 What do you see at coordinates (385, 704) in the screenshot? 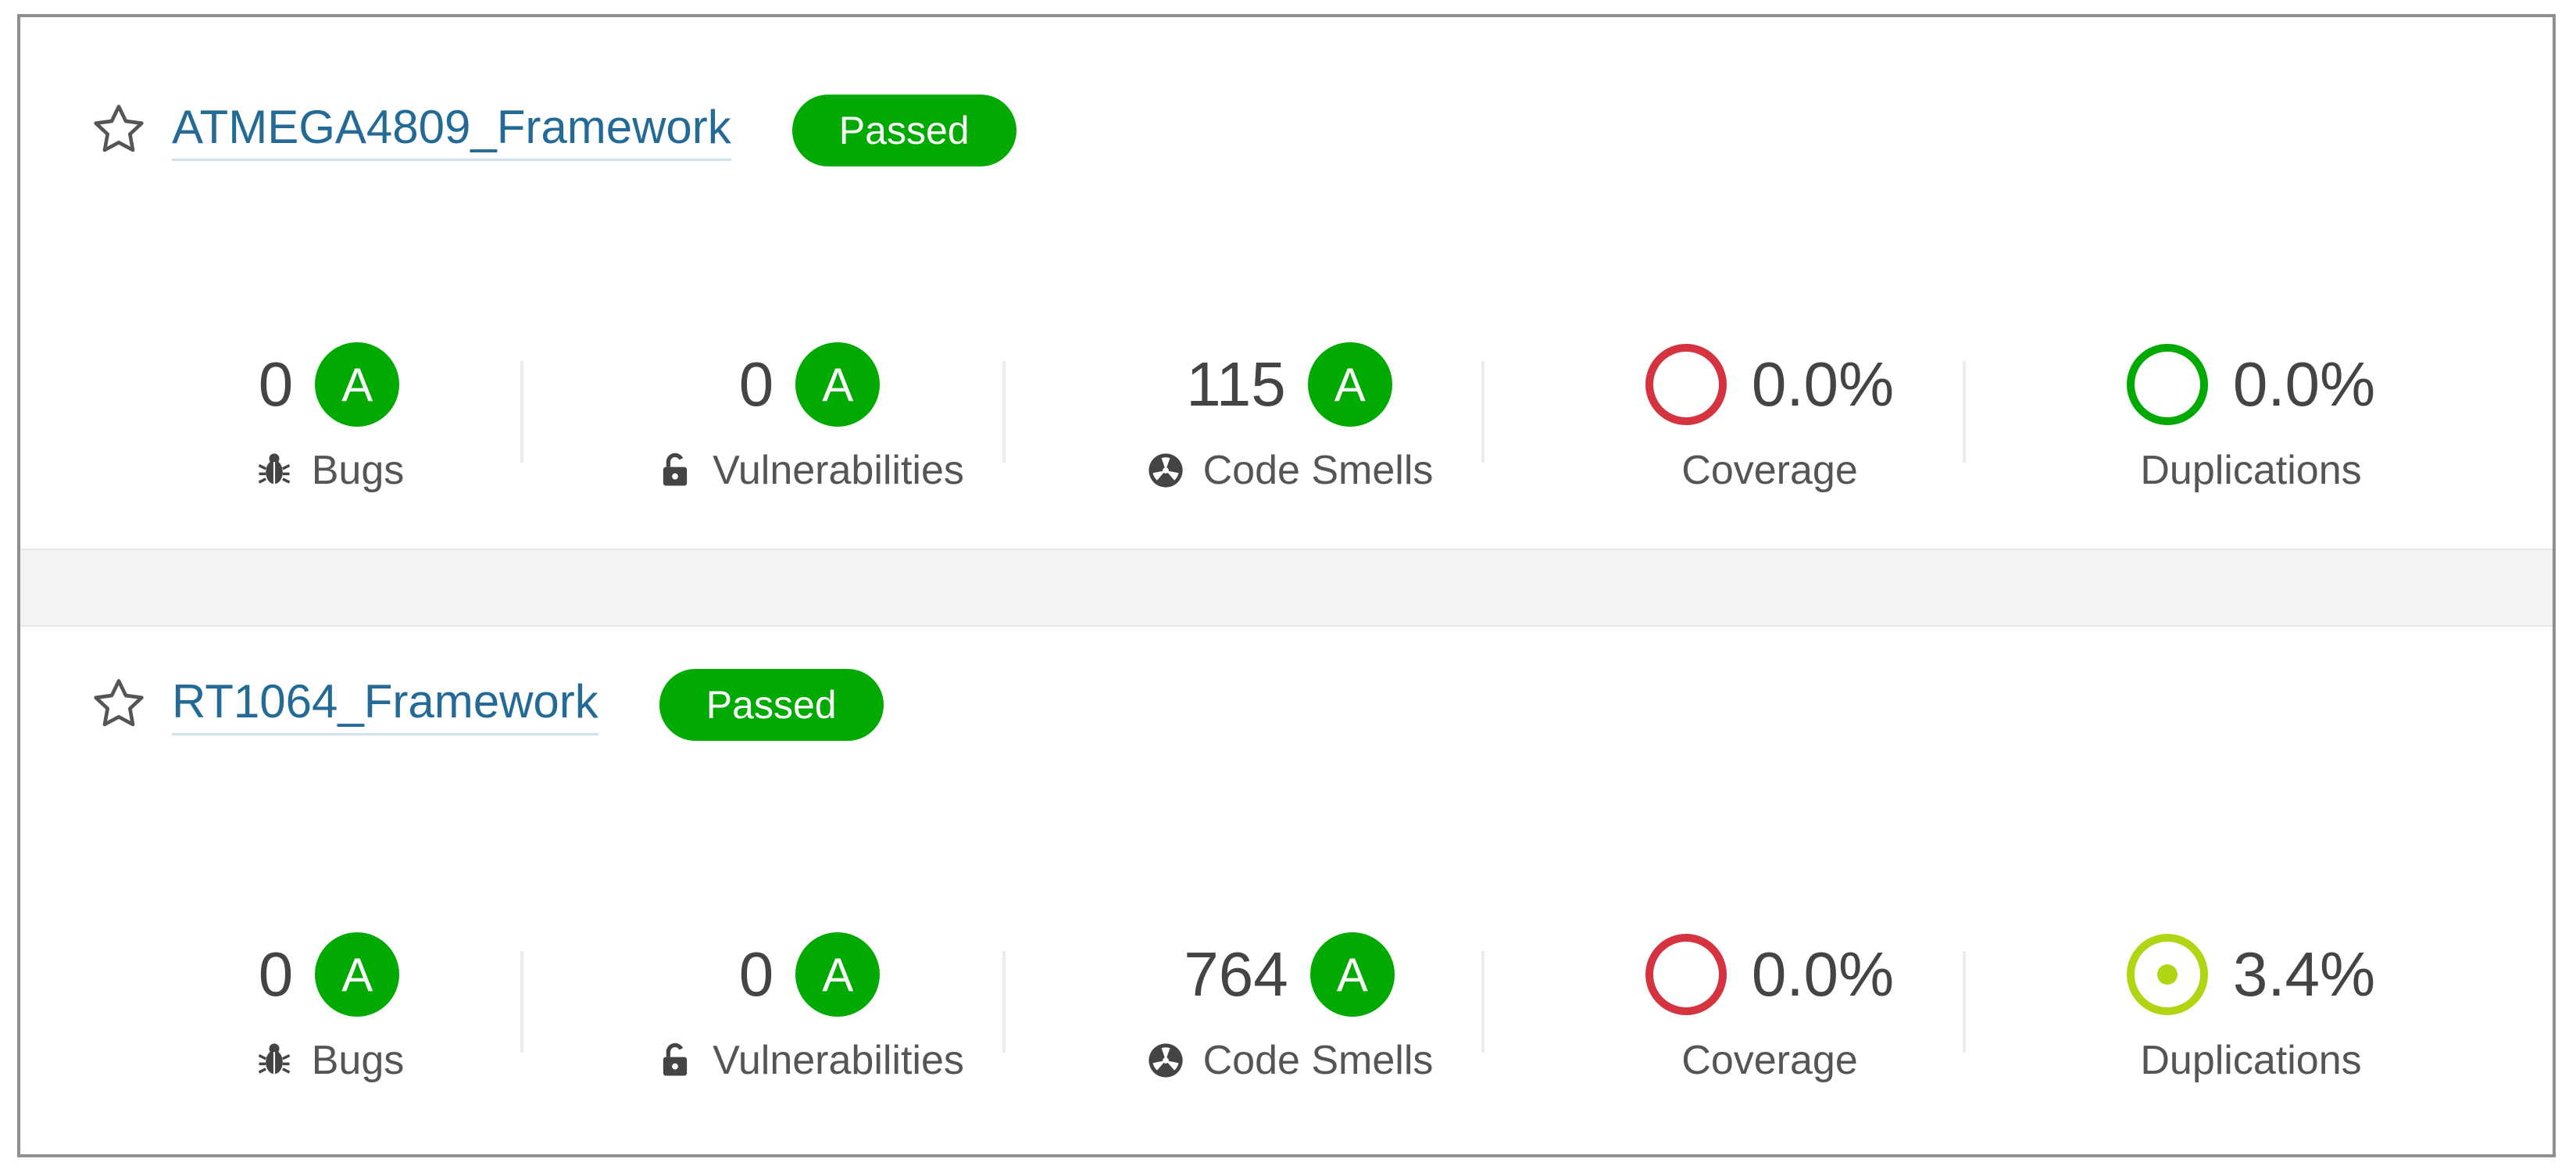
I see `project-name-link: RT1064_Framework` at bounding box center [385, 704].